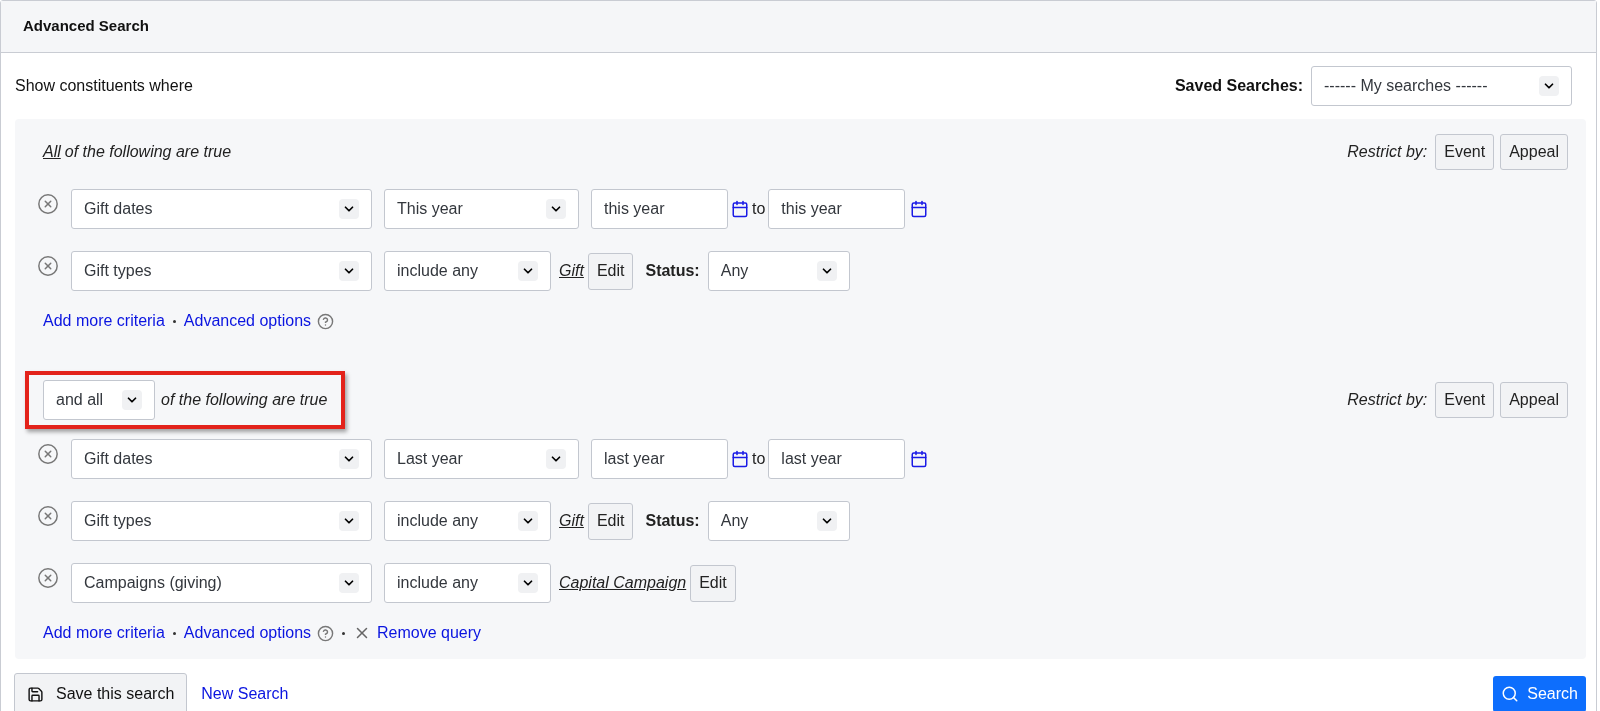 This screenshot has height=711, width=1600. I want to click on floppy-icon, so click(35, 694).